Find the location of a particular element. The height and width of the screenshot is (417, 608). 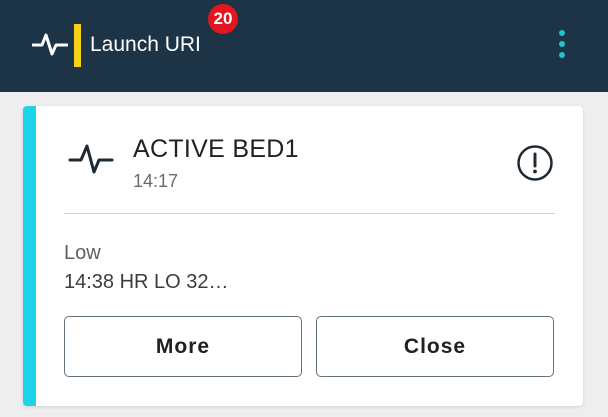

more-button: More is located at coordinates (183, 346).